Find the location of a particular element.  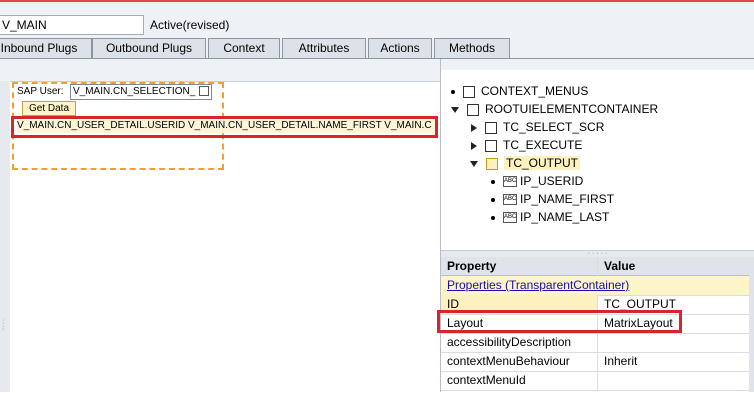

value-help-icon: □ is located at coordinates (204, 91).